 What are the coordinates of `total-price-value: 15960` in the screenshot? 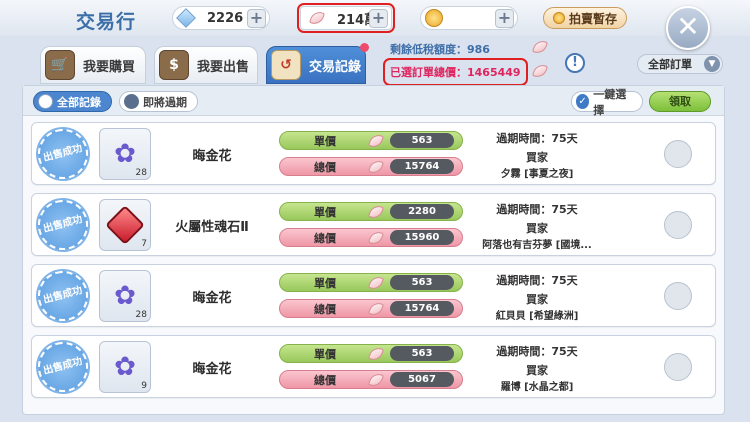 It's located at (422, 237).